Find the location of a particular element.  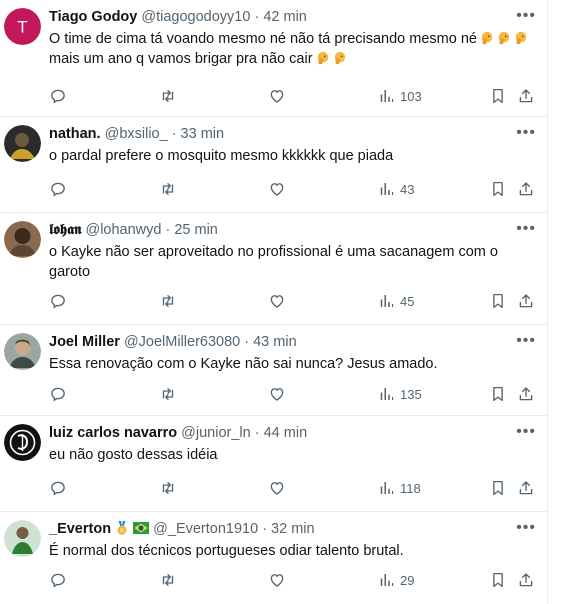

views-button: 45 is located at coordinates (395, 301).